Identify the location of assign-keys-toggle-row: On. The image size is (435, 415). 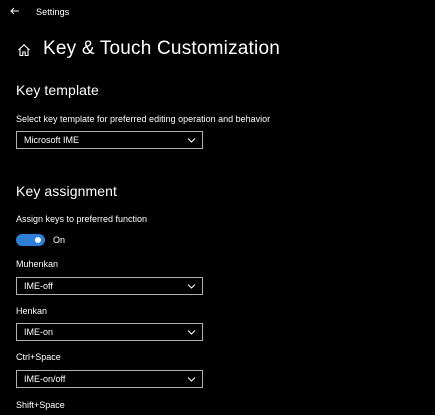
(40, 240).